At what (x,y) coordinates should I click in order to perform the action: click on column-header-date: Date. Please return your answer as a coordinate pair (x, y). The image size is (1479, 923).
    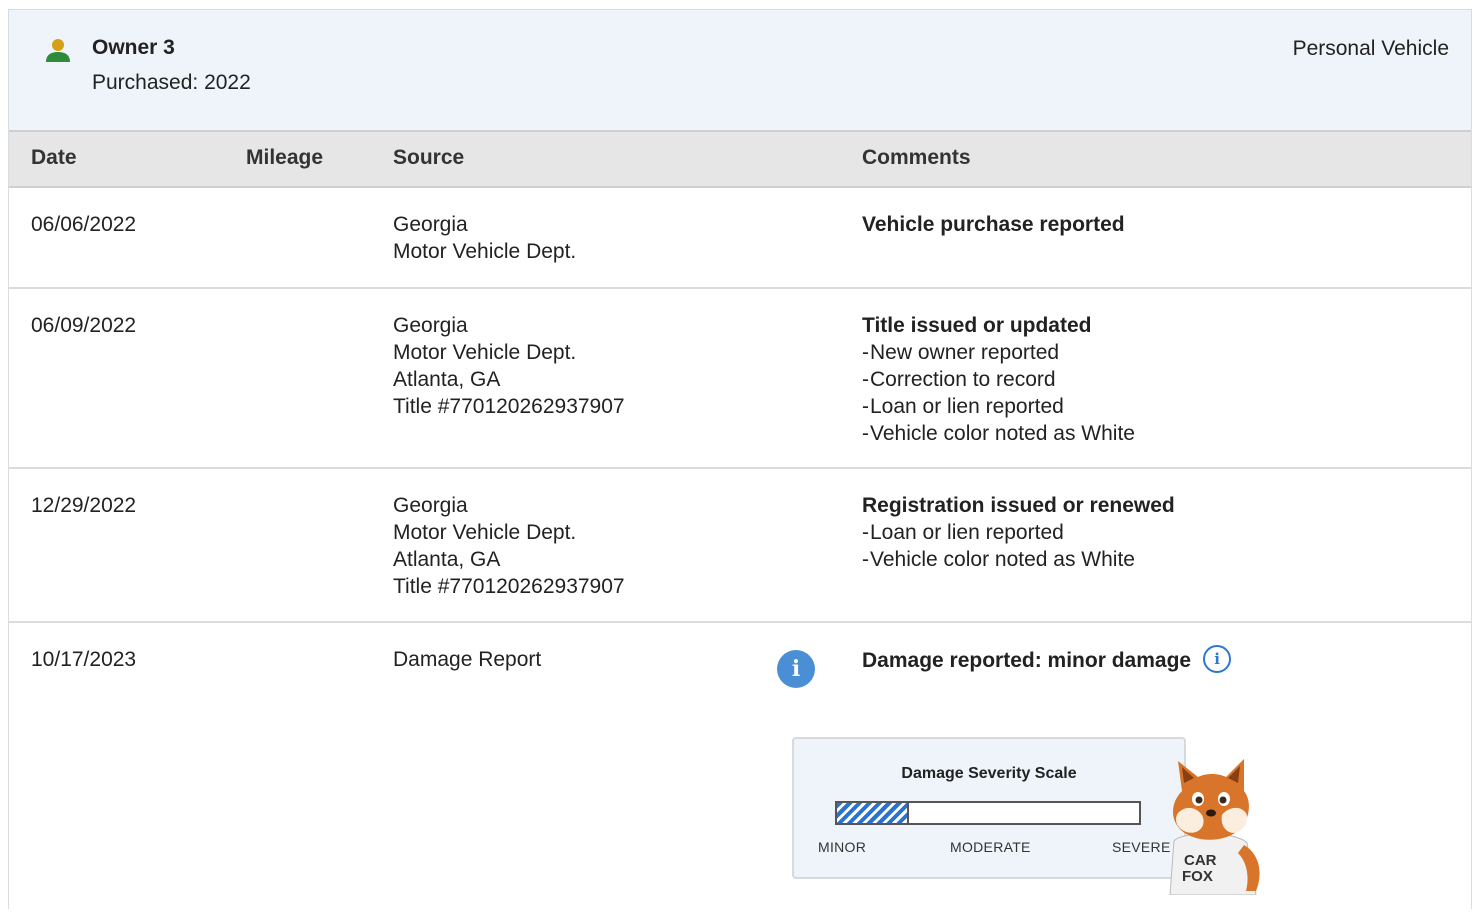
    Looking at the image, I should click on (54, 157).